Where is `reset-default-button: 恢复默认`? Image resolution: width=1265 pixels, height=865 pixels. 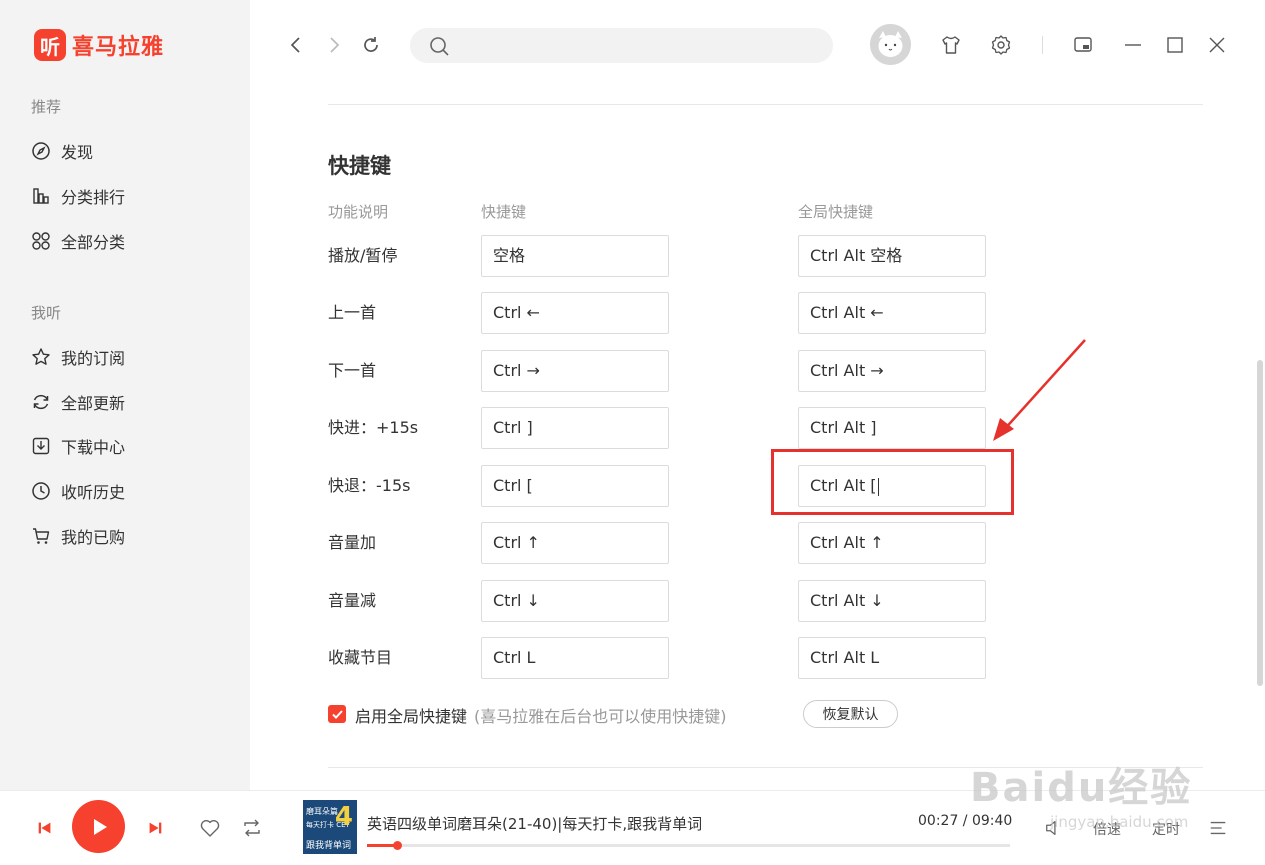
reset-default-button: 恢复默认 is located at coordinates (850, 714).